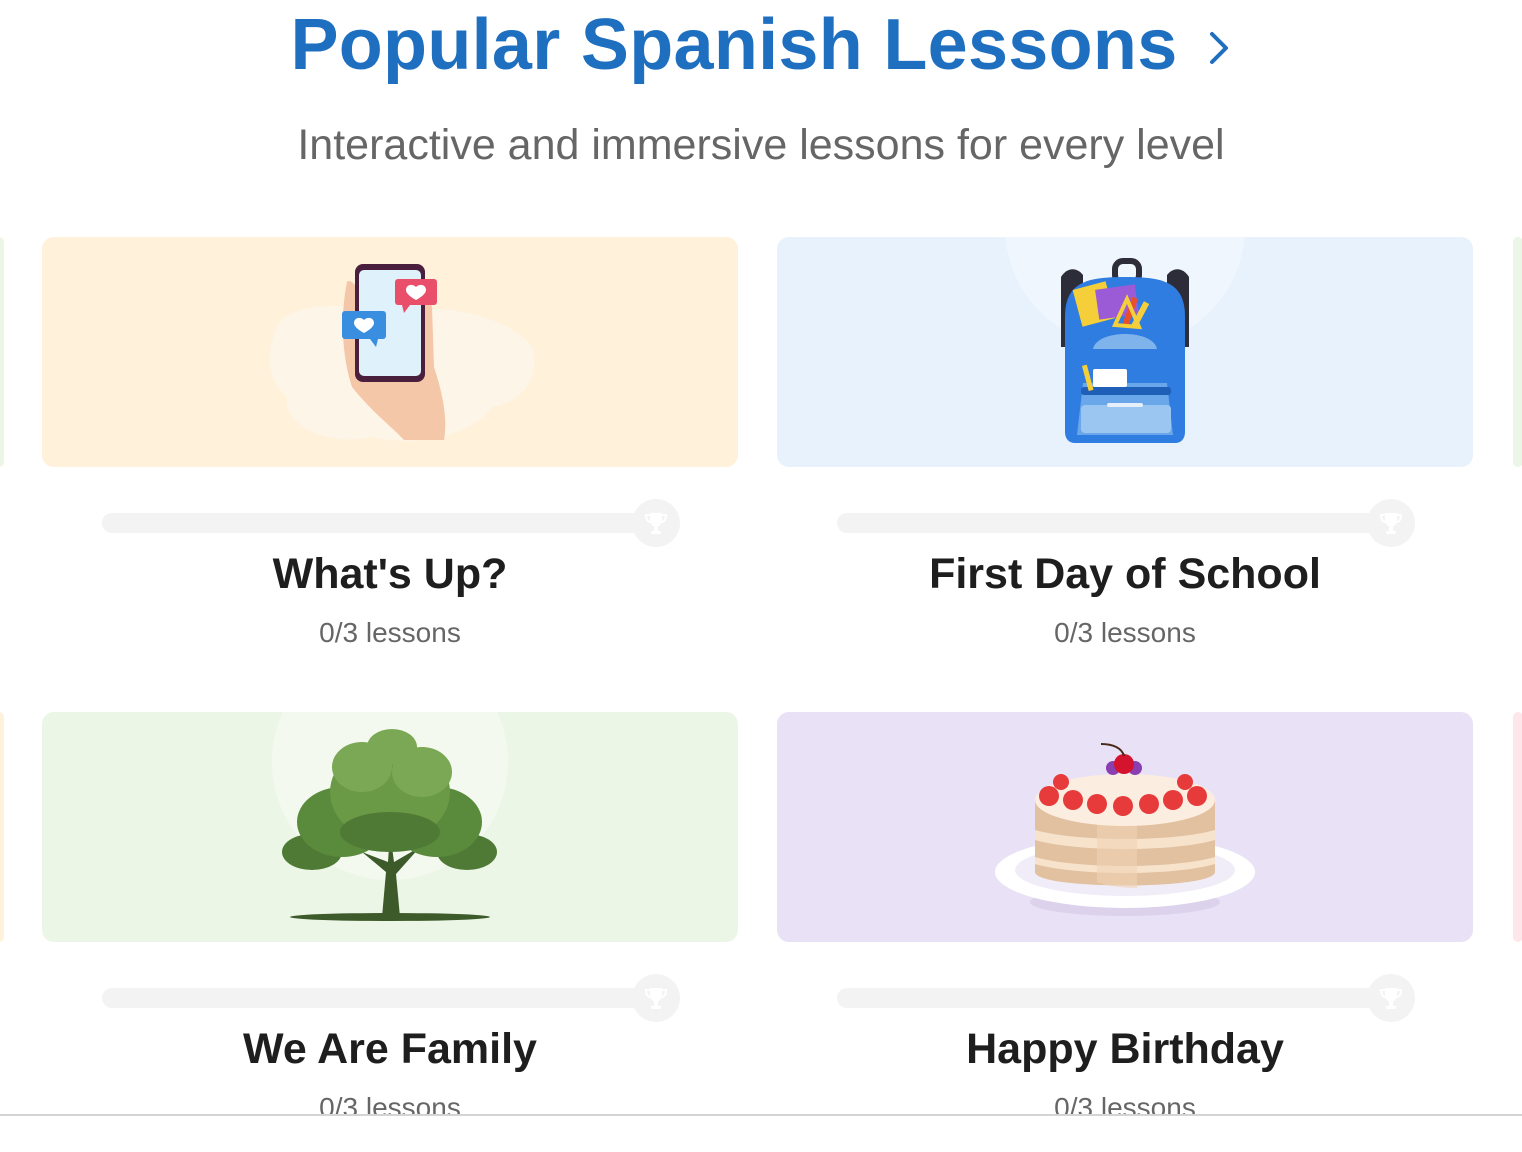 The width and height of the screenshot is (1522, 1152). I want to click on phone-chat-icon, so click(402, 352).